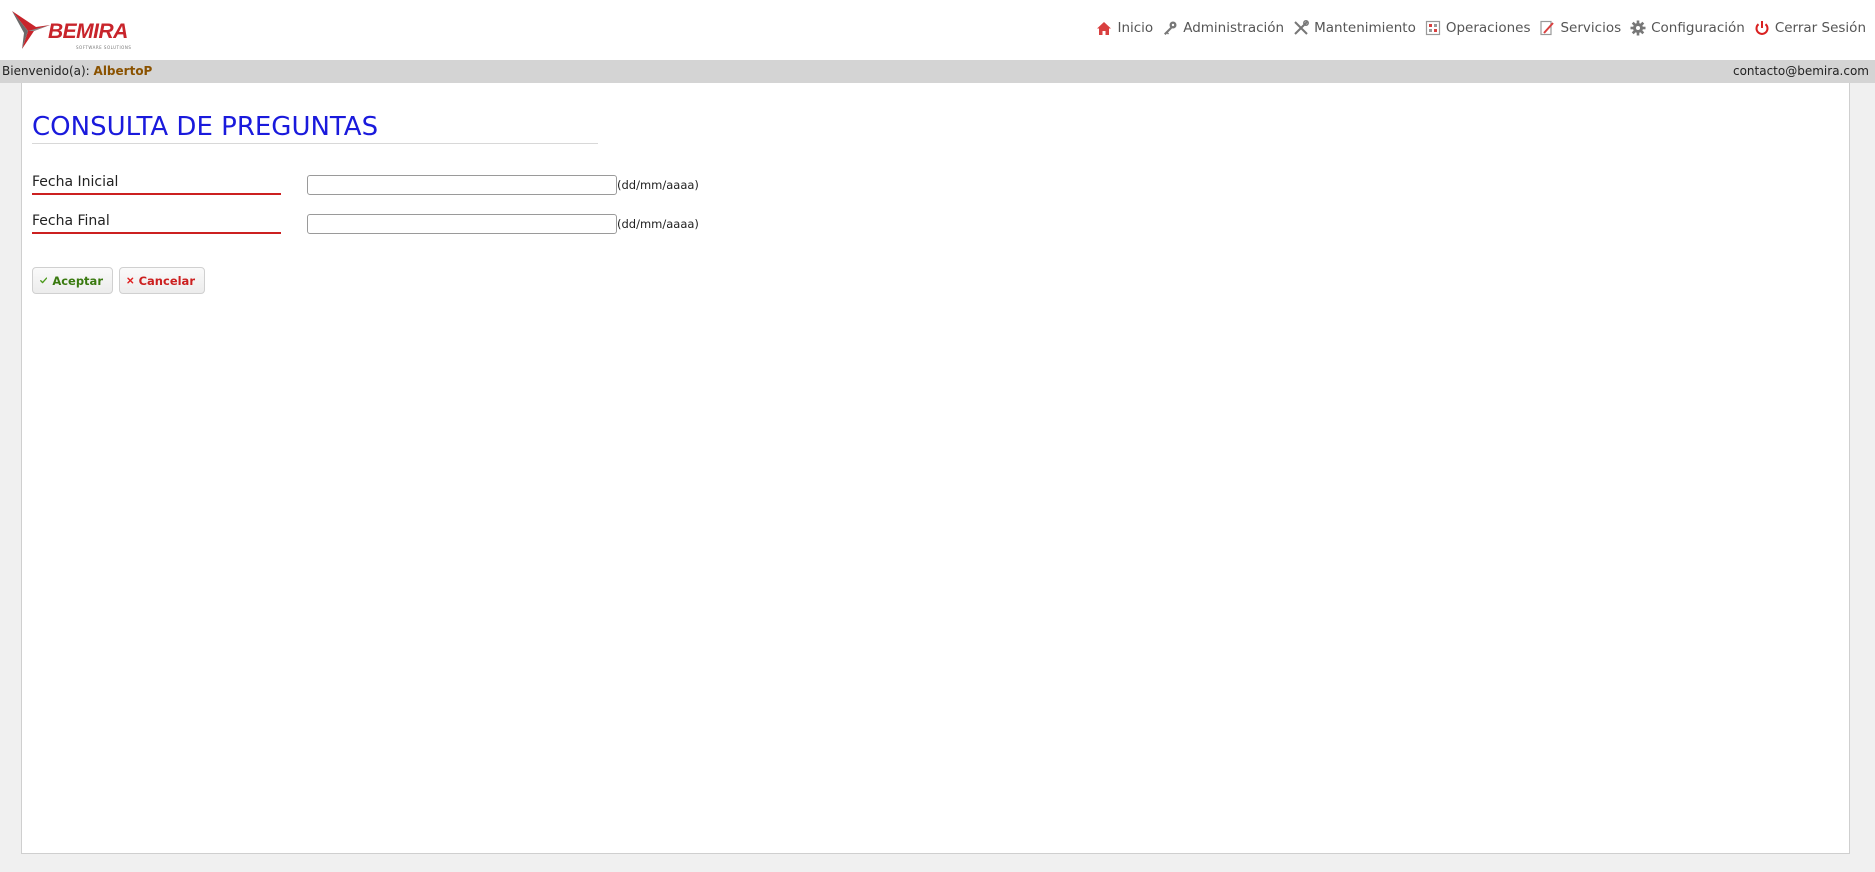 The width and height of the screenshot is (1875, 872). I want to click on nav-label: Operaciones, so click(1488, 28).